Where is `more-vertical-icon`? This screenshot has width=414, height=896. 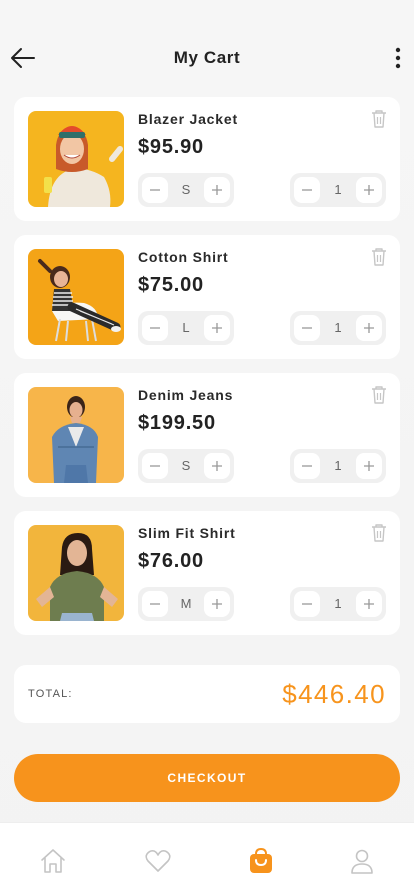
more-vertical-icon is located at coordinates (398, 58).